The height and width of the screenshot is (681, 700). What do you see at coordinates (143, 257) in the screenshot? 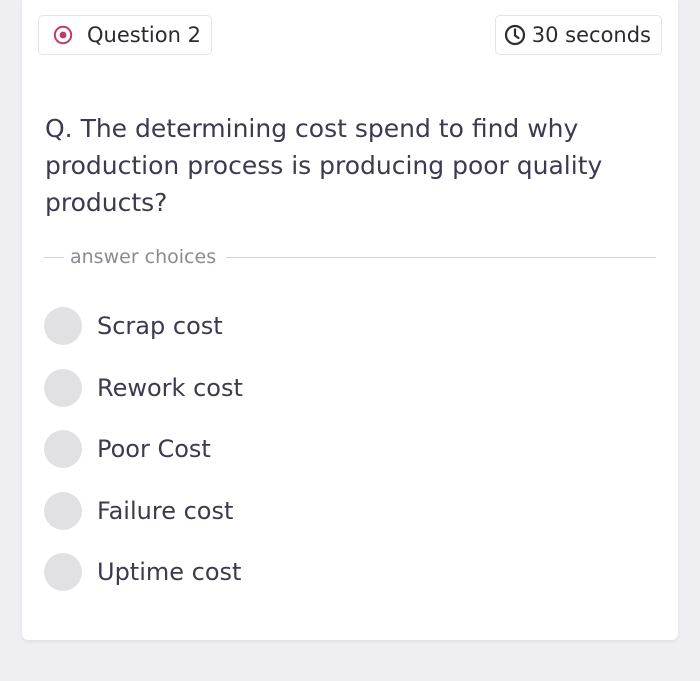
I see `answer-choices-label: answer choices` at bounding box center [143, 257].